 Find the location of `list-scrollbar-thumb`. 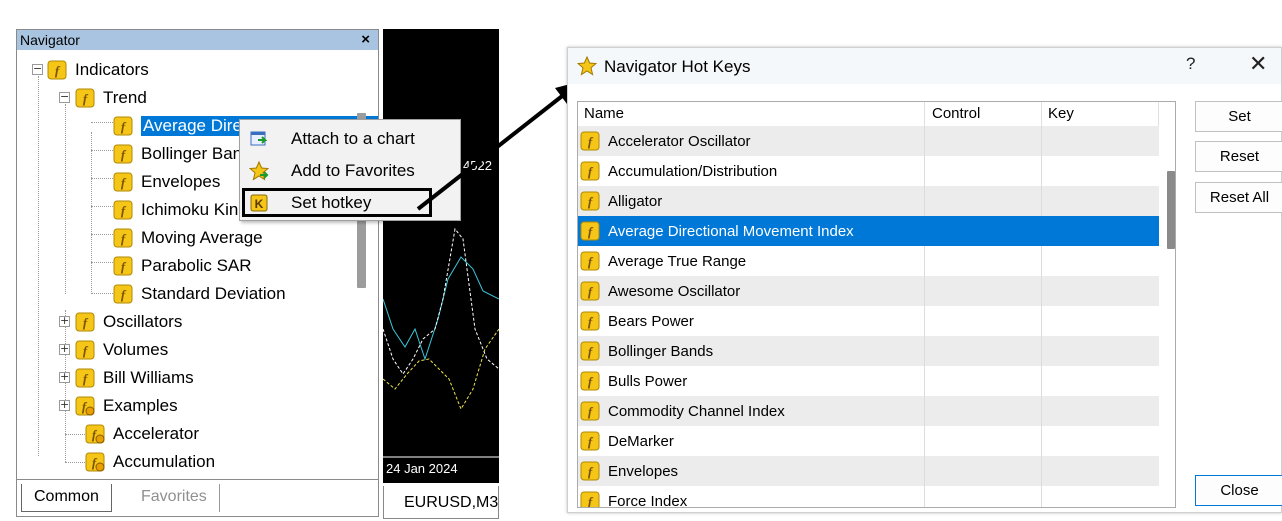

list-scrollbar-thumb is located at coordinates (1171, 210).